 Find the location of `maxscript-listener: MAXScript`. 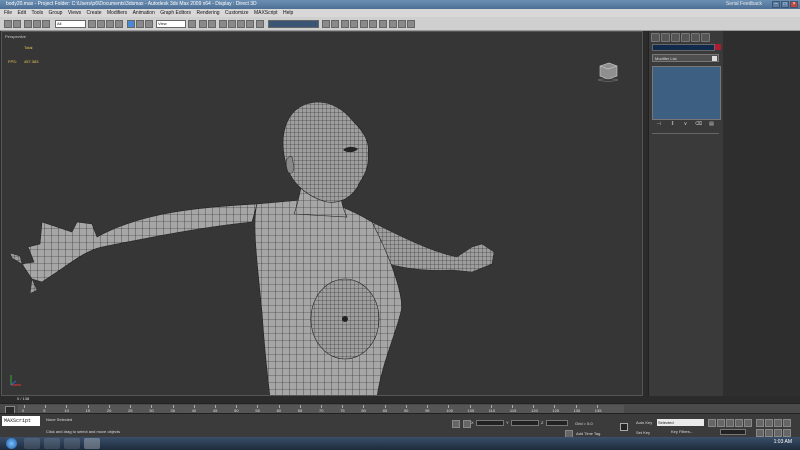

maxscript-listener: MAXScript is located at coordinates (21, 421).